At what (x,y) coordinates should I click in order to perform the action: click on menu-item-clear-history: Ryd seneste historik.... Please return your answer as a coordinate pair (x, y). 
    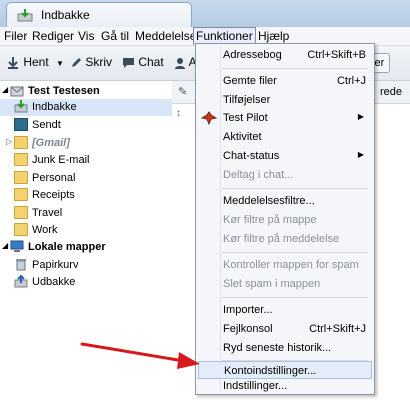
    Looking at the image, I should click on (285, 348).